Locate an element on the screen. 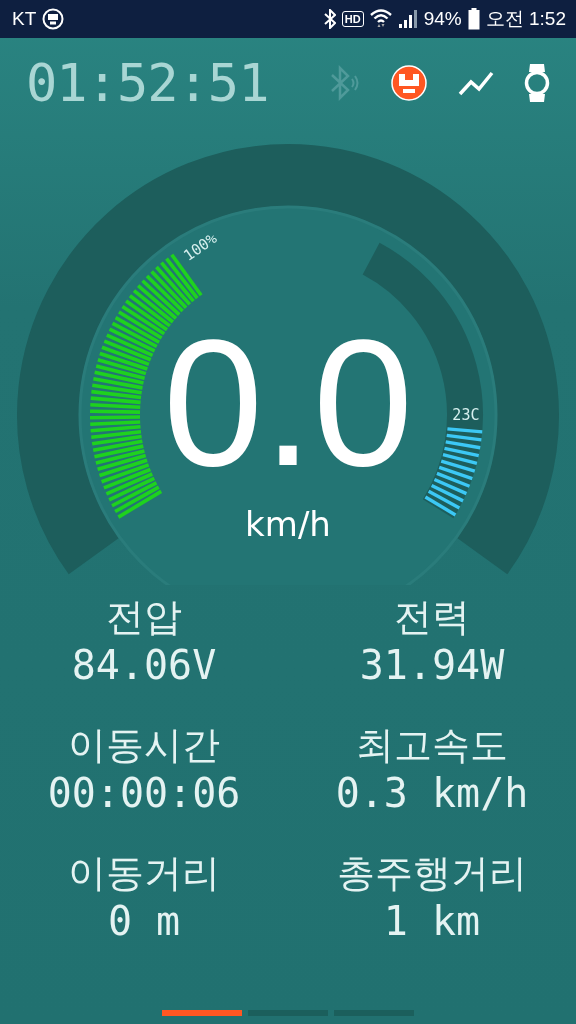 Image resolution: width=576 pixels, height=1024 pixels. stat-label: 총주행거리 is located at coordinates (432, 873).